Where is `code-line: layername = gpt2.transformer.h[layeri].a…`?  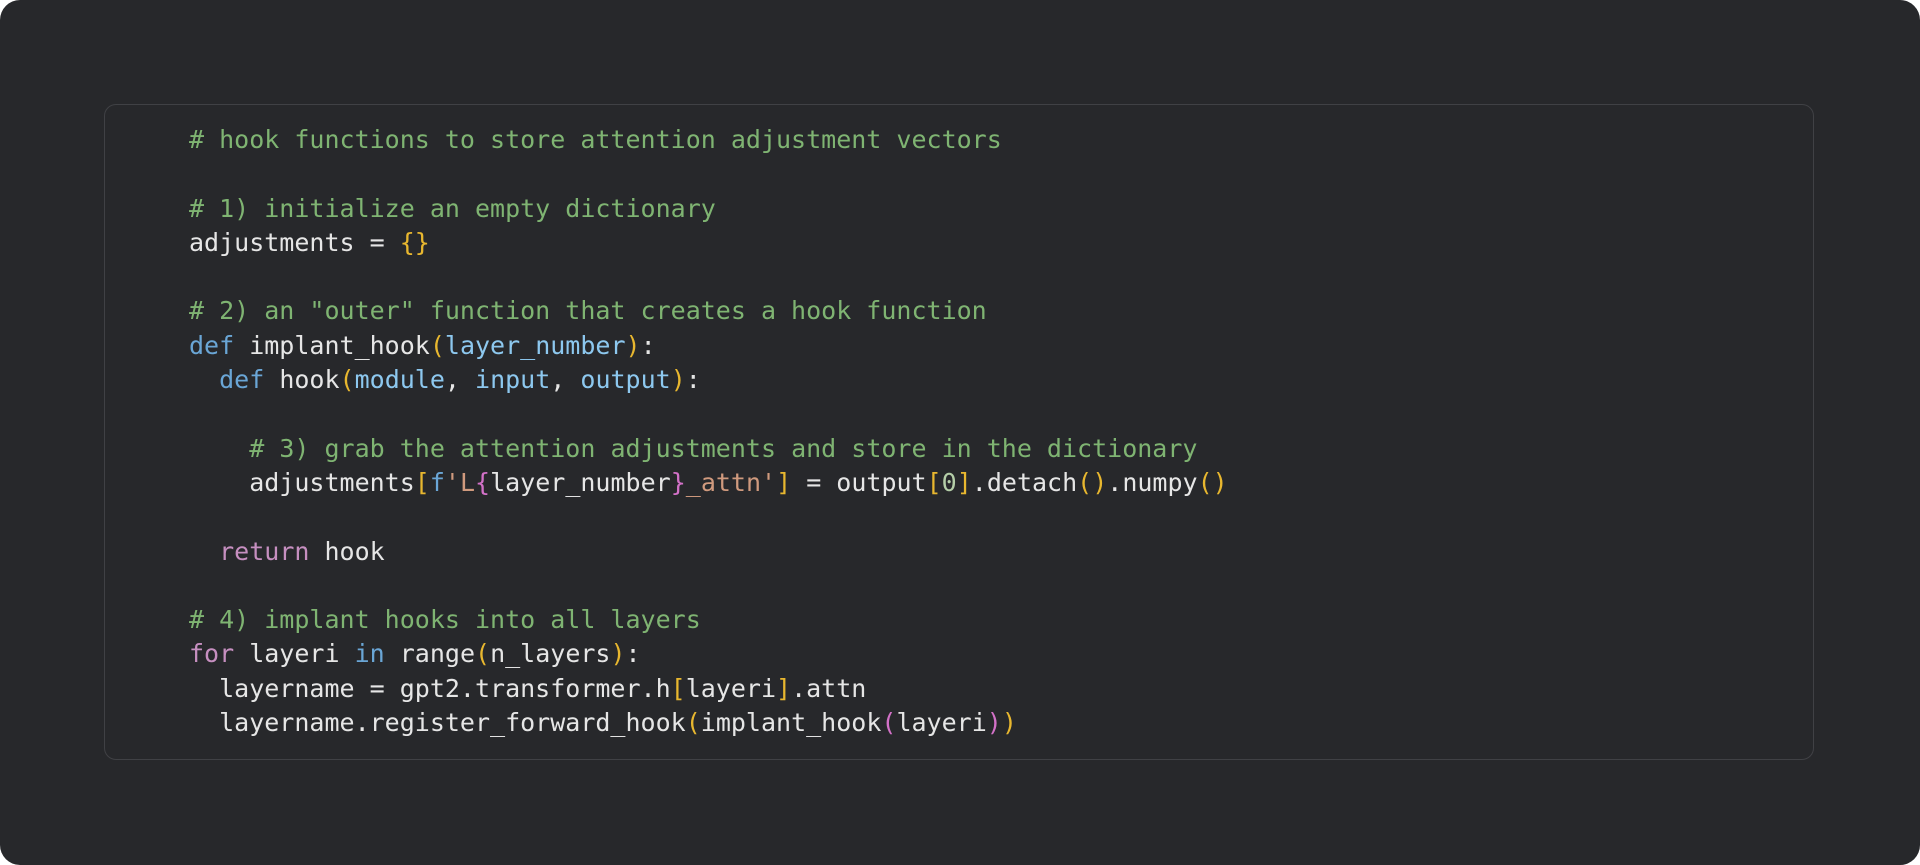 code-line: layername = gpt2.transformer.h[layeri].a… is located at coordinates (708, 689).